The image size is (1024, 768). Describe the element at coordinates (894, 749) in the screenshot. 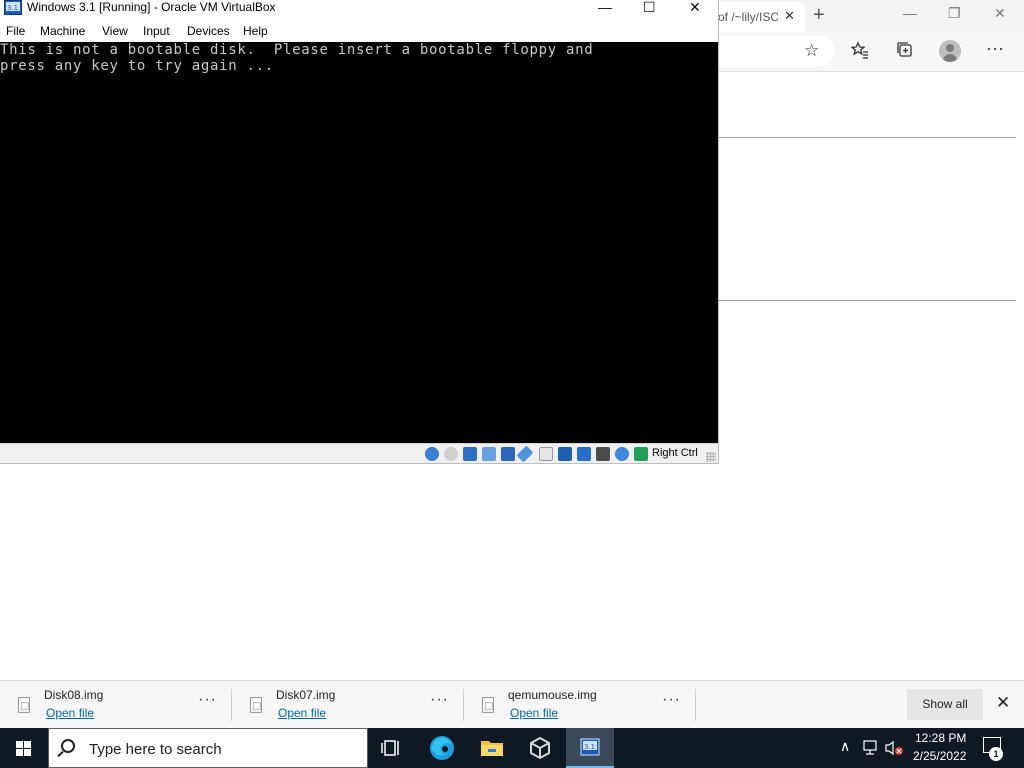

I see `volume-muted-icon` at that location.